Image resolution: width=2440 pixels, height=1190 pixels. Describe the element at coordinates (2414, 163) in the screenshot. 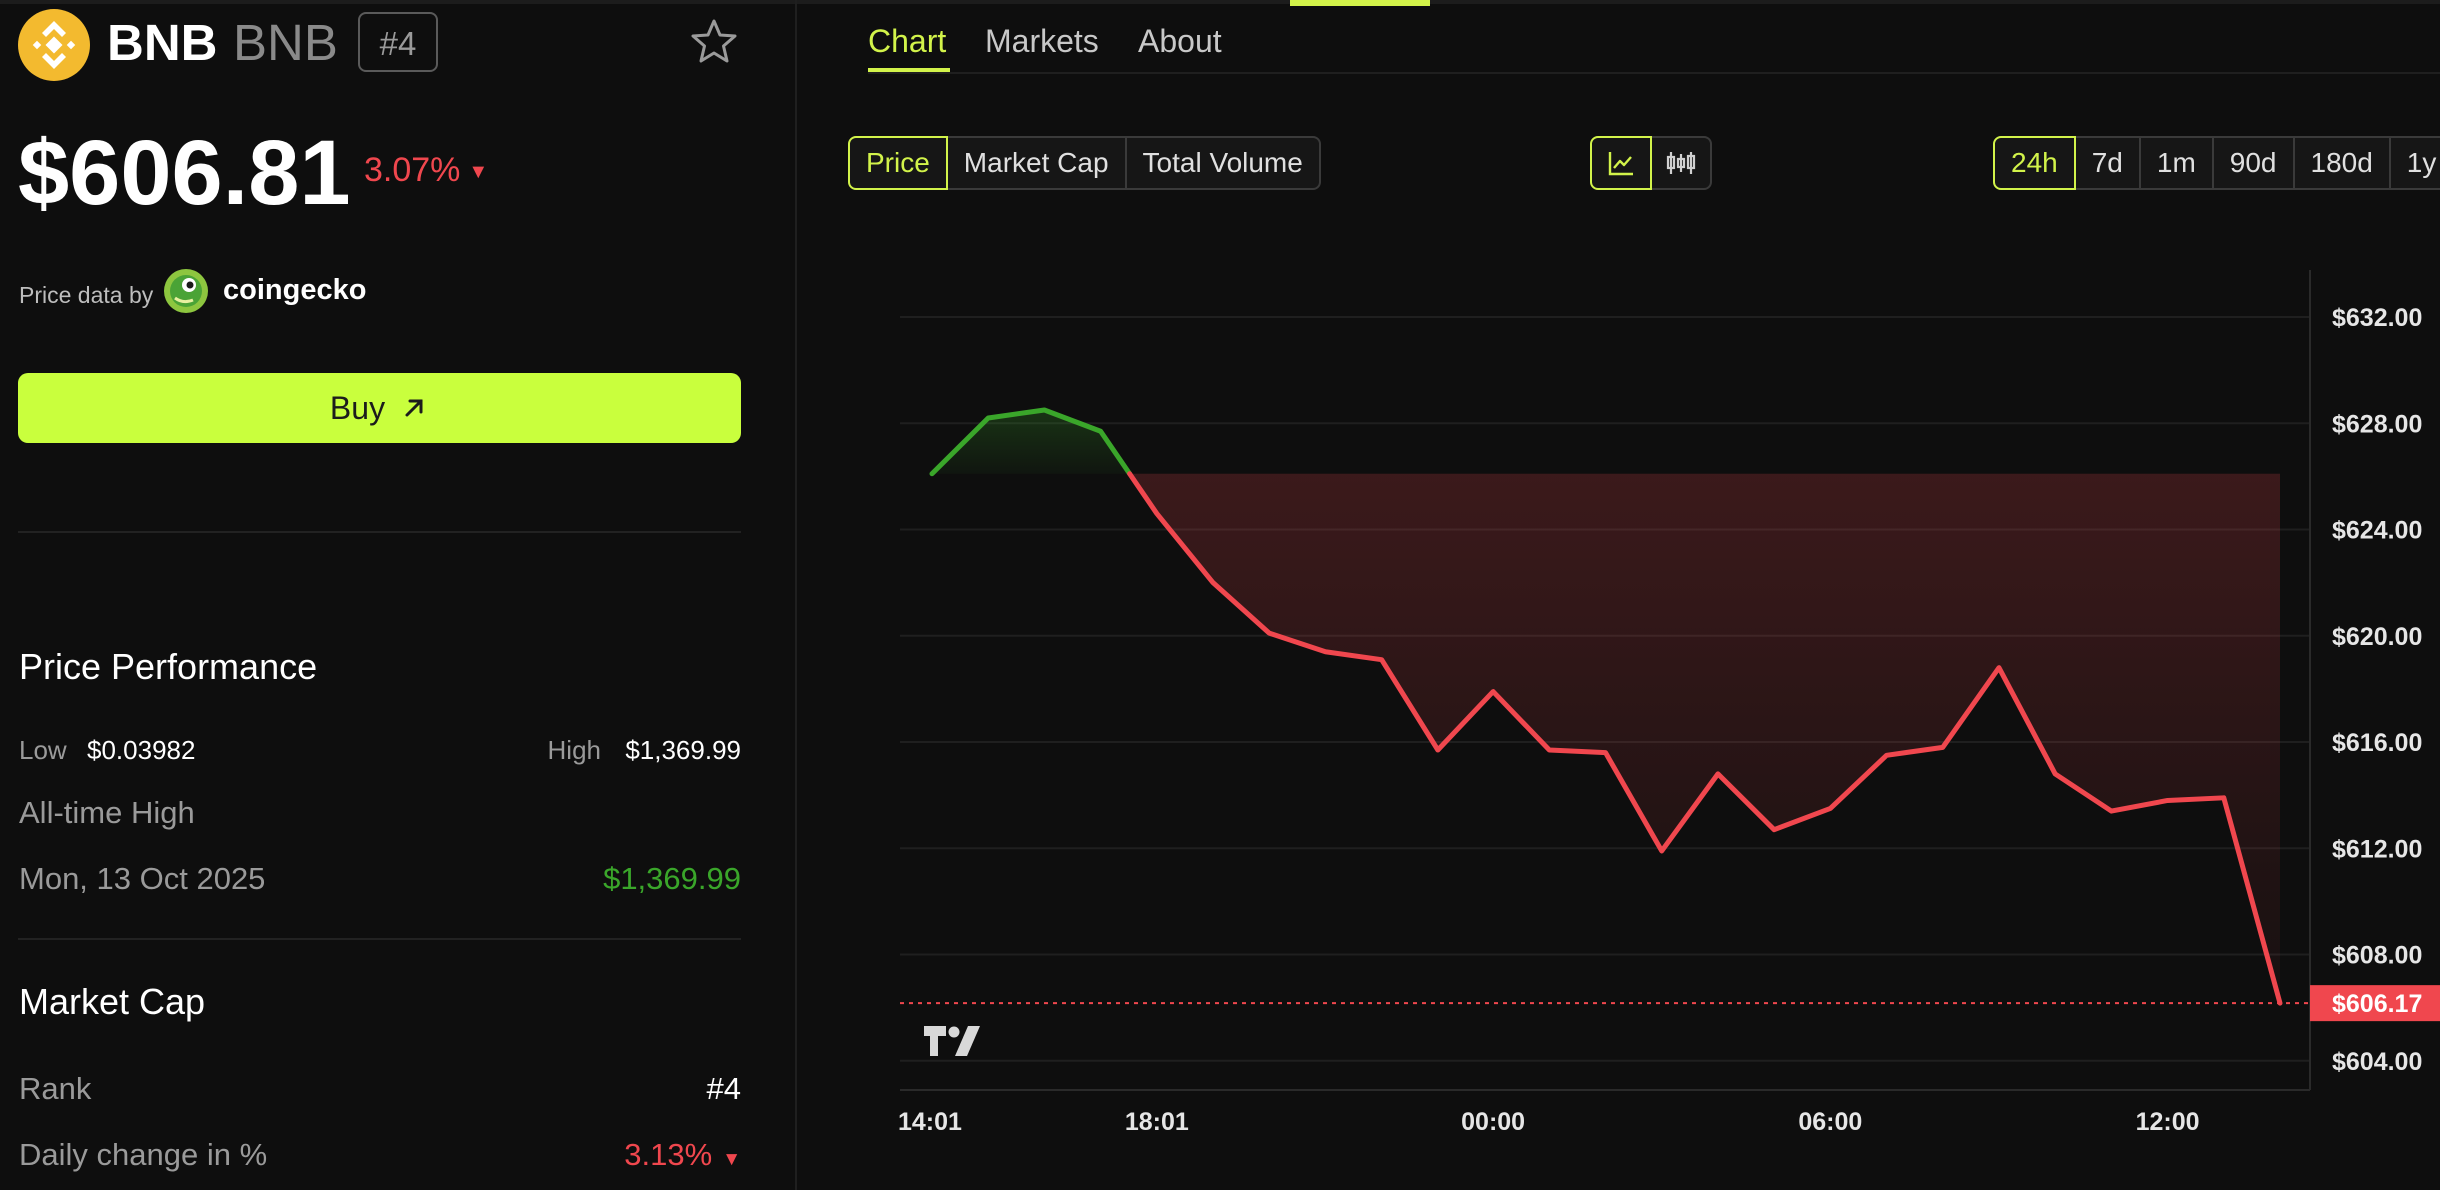

I see `range-1y-button: 1y` at that location.